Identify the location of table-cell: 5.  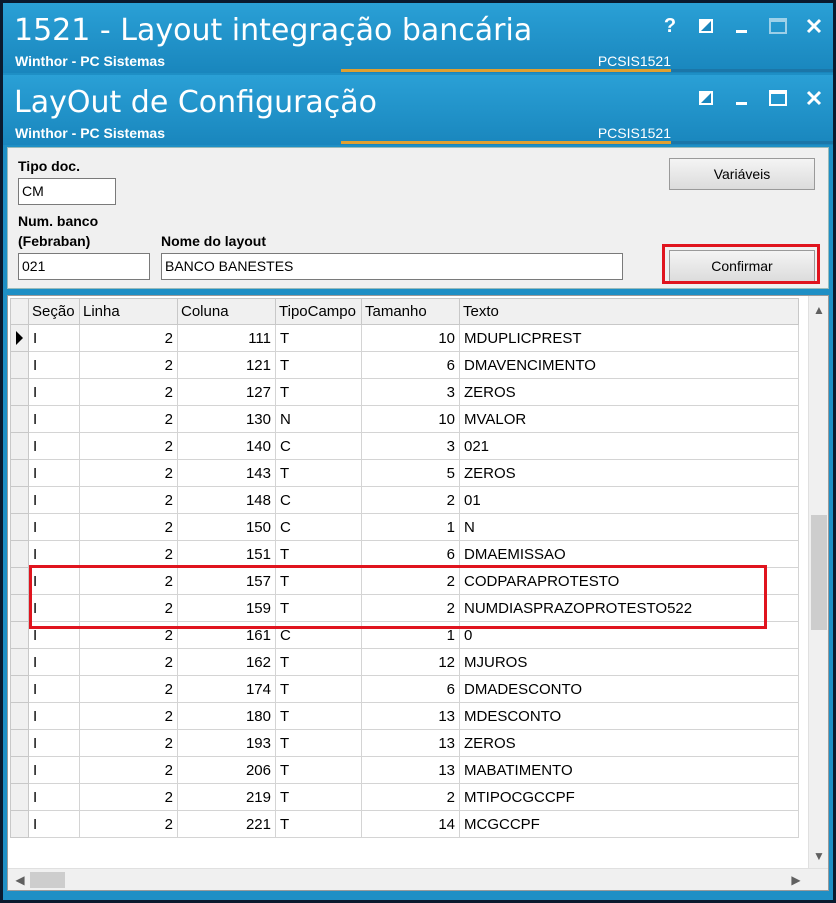
(410, 473).